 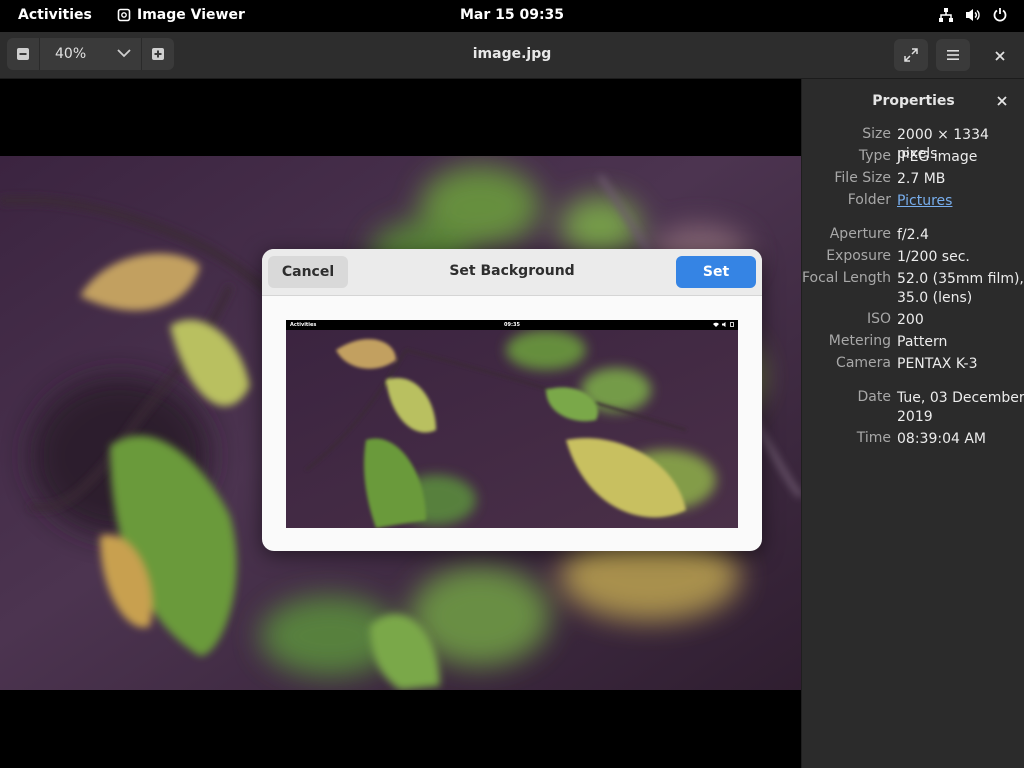 What do you see at coordinates (863, 363) in the screenshot?
I see `property-label: Camera` at bounding box center [863, 363].